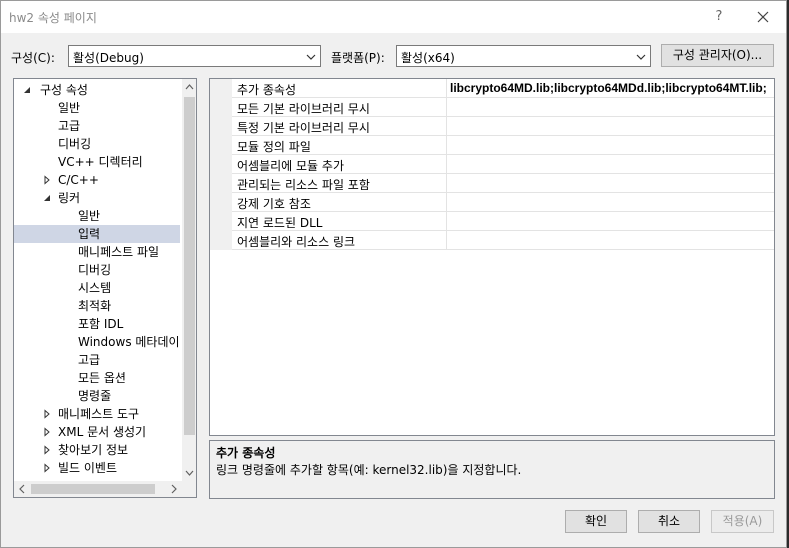  I want to click on property-row: 어셈블리와 리소스 링크, so click(492, 240).